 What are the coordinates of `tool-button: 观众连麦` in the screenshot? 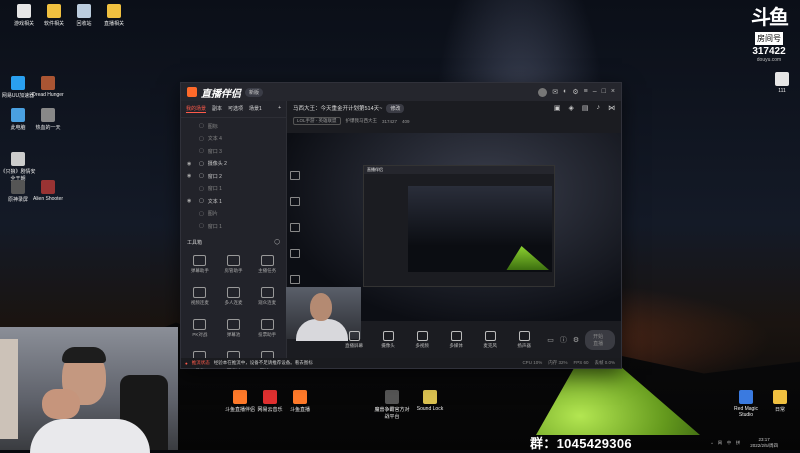 It's located at (267, 298).